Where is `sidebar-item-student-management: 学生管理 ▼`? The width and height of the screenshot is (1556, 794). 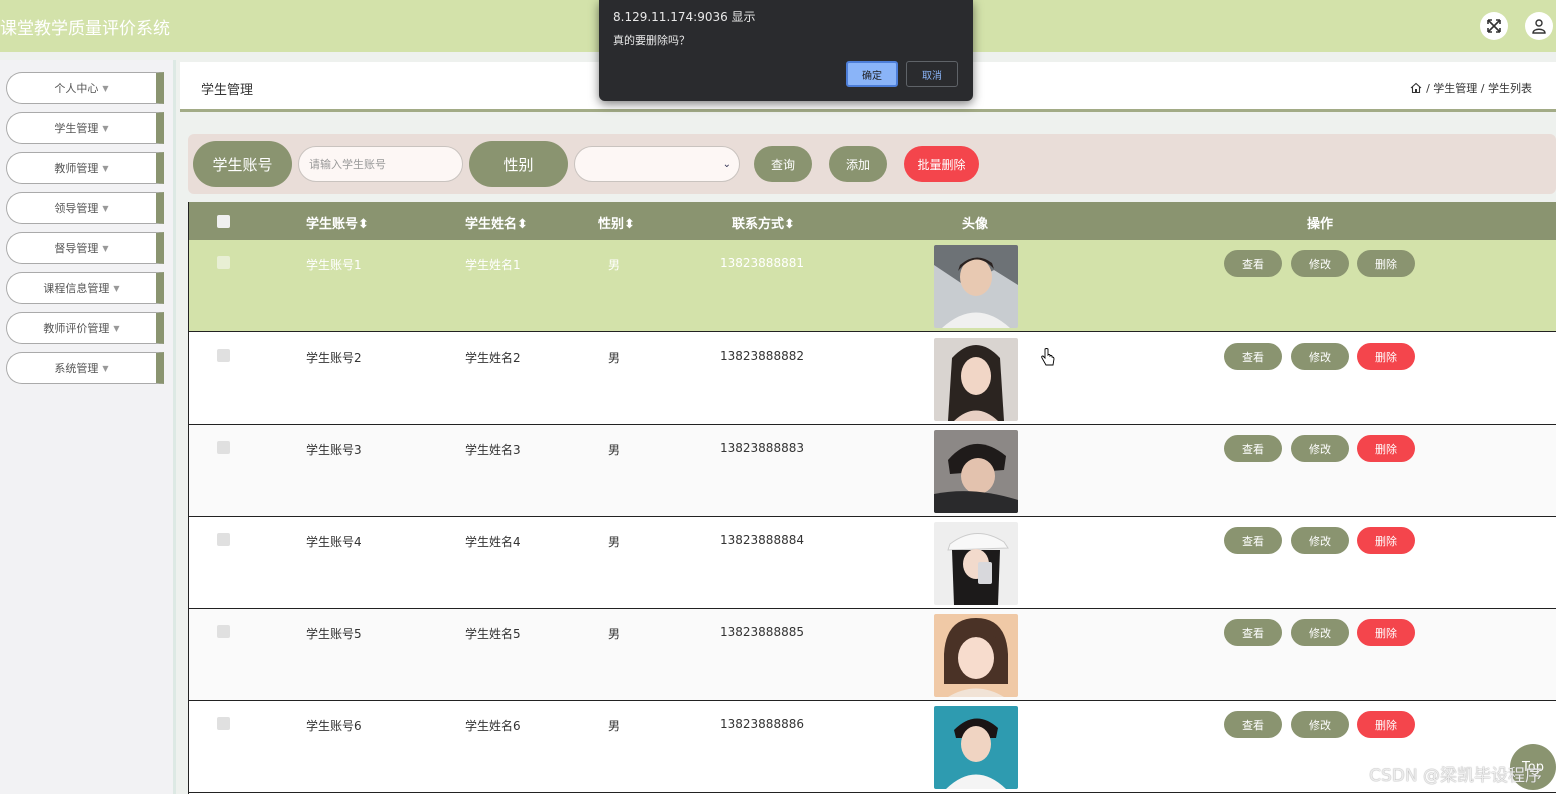 sidebar-item-student-management: 学生管理 ▼ is located at coordinates (85, 128).